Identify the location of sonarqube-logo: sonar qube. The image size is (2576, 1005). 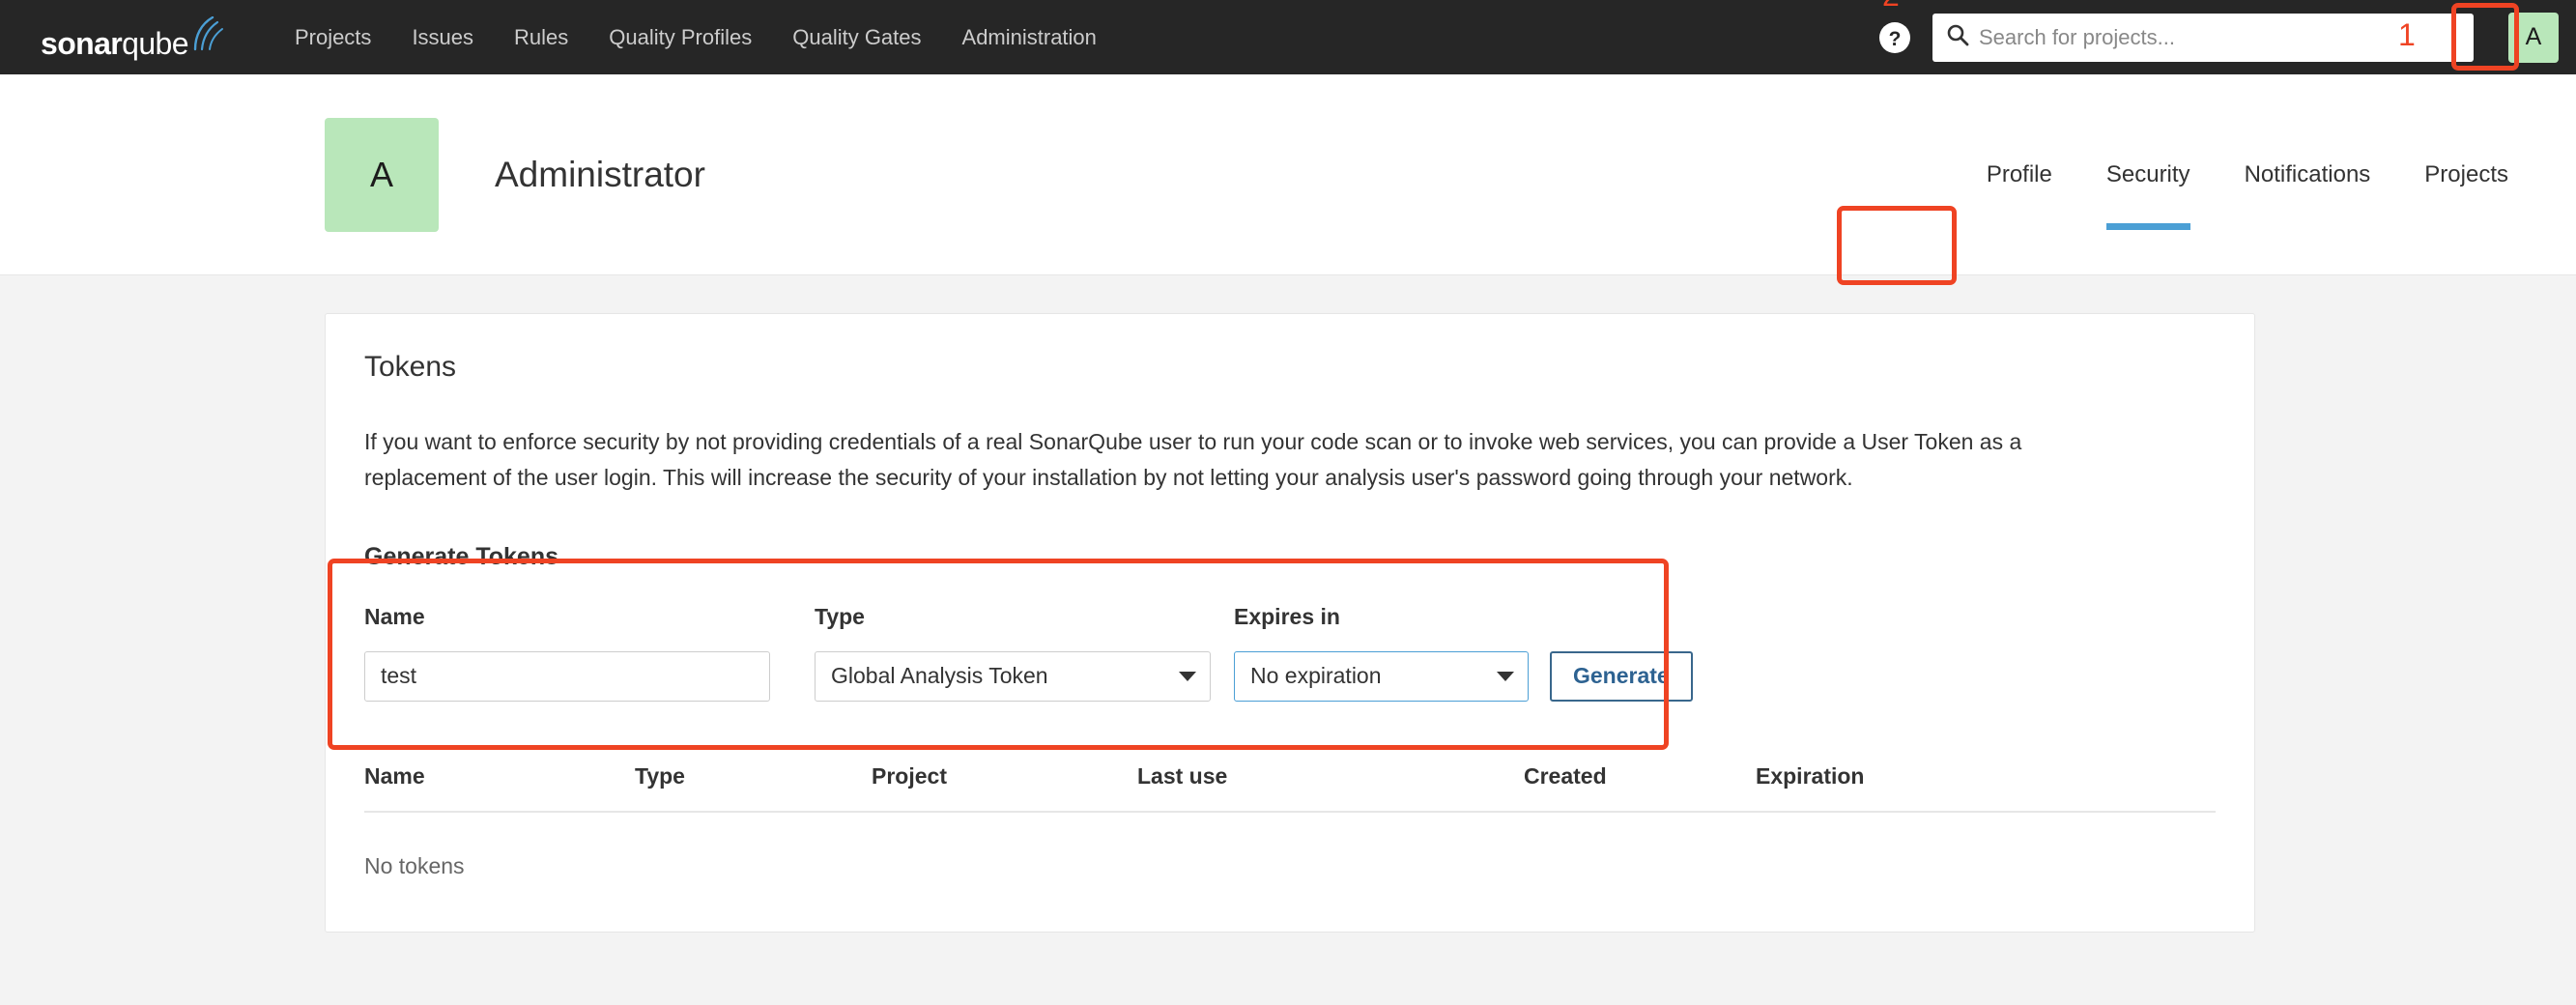
(133, 38).